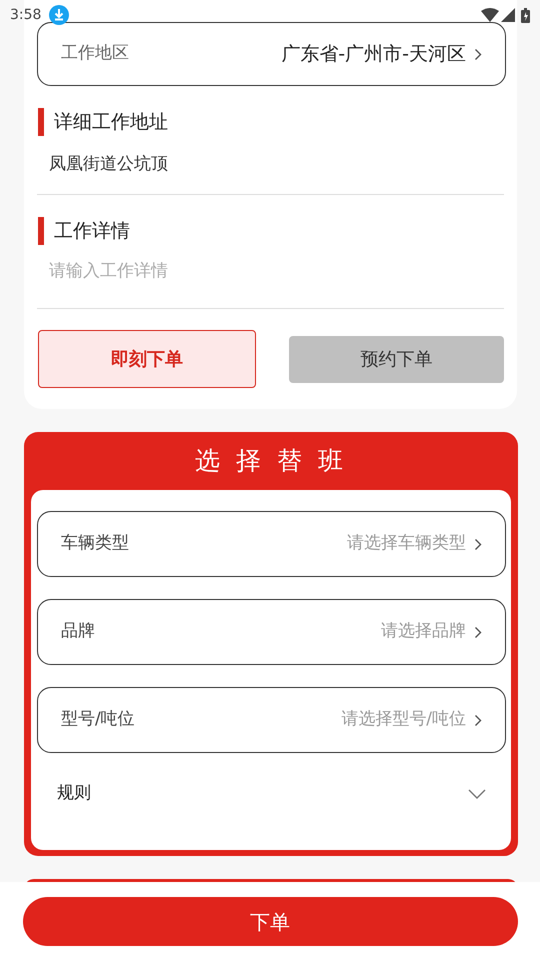 The height and width of the screenshot is (960, 540). I want to click on section-heading: 详细工作地址, so click(111, 122).